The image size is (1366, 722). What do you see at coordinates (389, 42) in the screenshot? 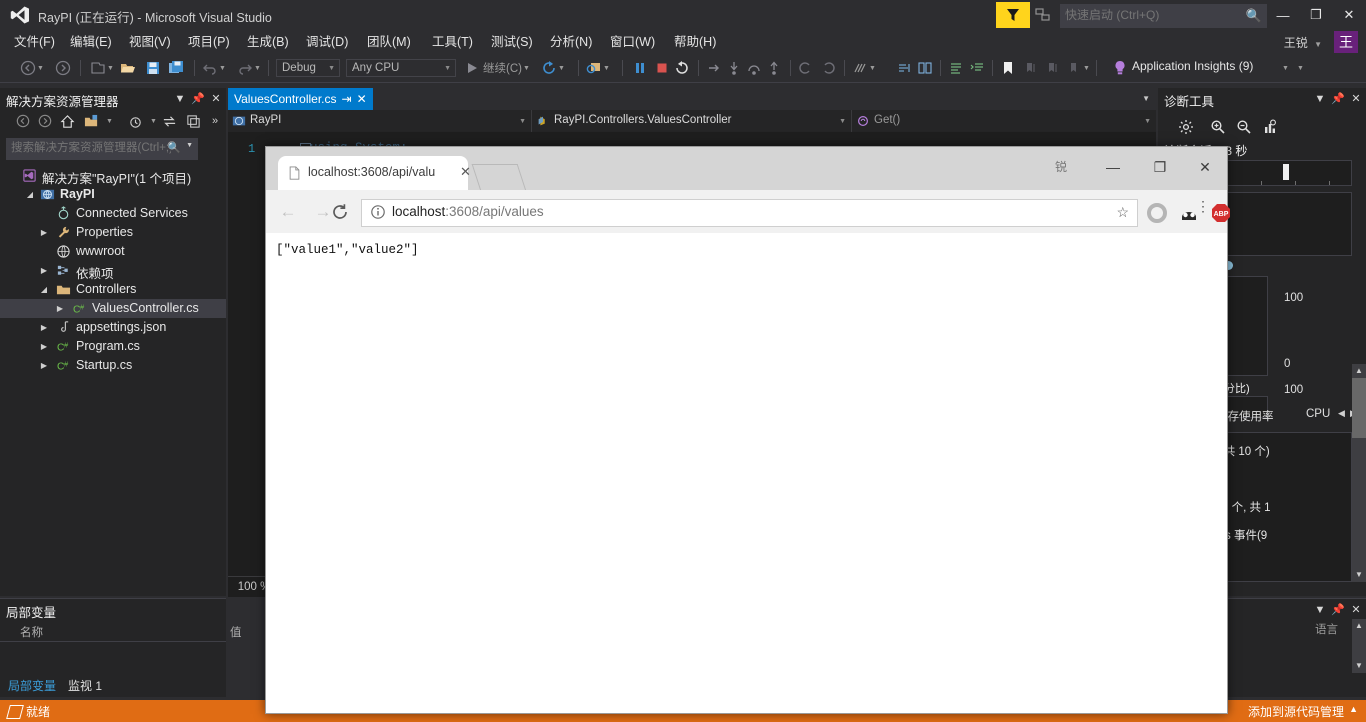
I see `menu-item-team: 团队(M)` at bounding box center [389, 42].